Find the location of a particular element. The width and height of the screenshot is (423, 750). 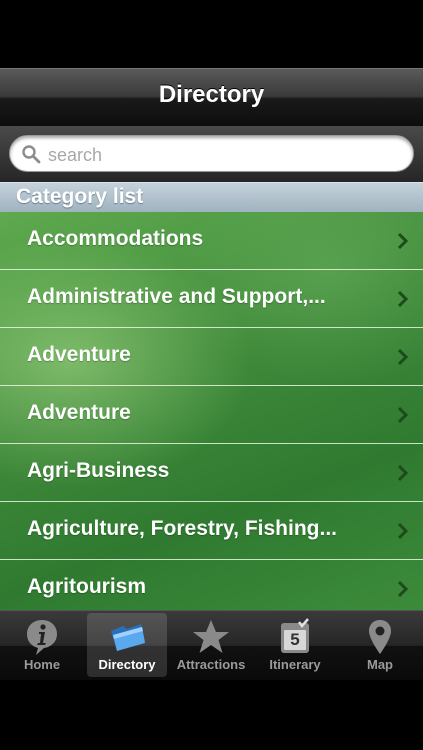

map-pin-icon is located at coordinates (380, 637).